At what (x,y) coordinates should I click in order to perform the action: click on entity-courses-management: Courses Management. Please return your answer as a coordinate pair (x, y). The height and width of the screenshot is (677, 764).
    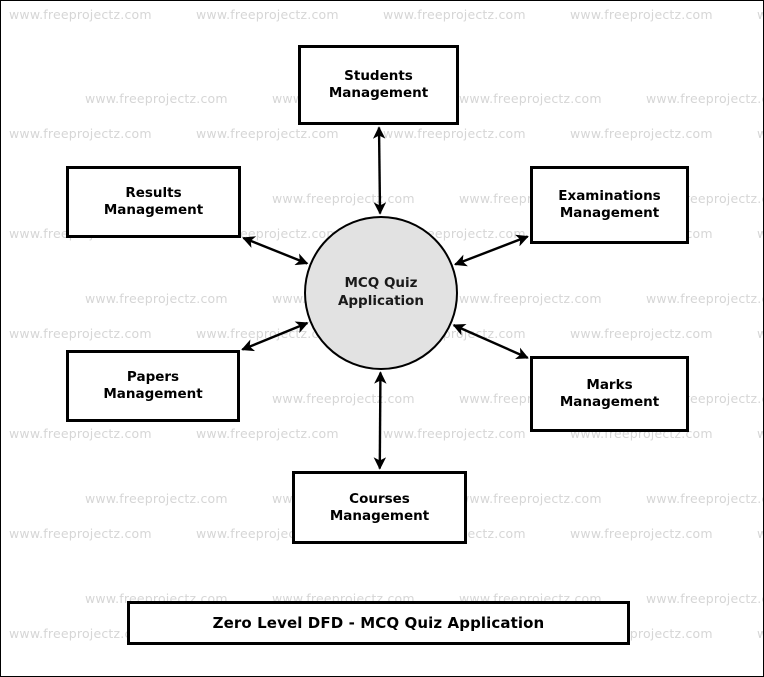
    Looking at the image, I should click on (379, 507).